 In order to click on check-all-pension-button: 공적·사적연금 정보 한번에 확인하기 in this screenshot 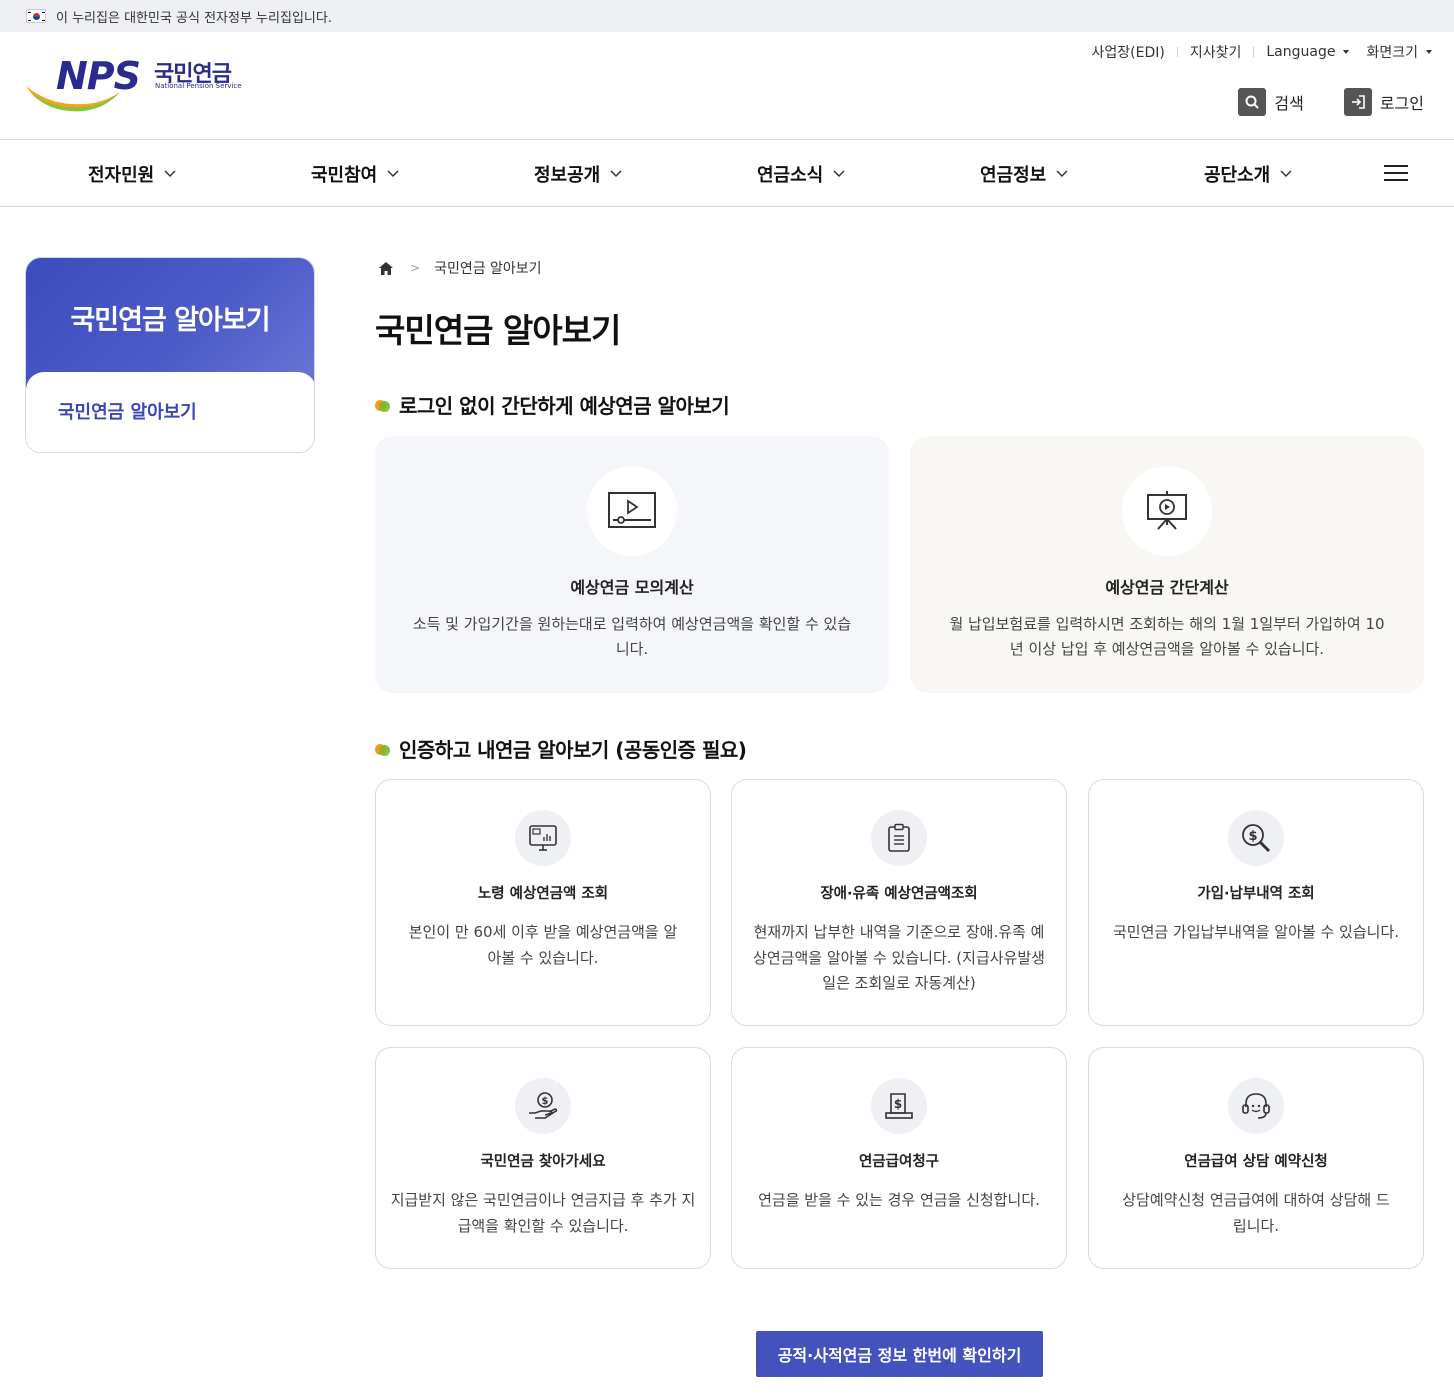, I will do `click(899, 1354)`.